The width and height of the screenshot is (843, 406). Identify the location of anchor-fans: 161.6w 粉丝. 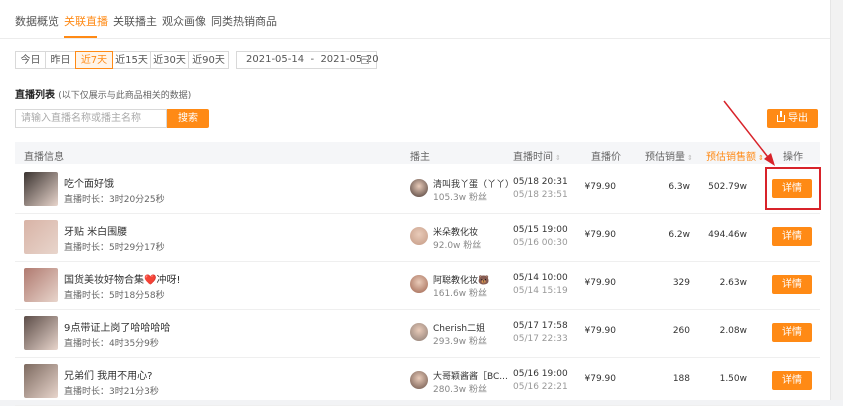
(460, 294).